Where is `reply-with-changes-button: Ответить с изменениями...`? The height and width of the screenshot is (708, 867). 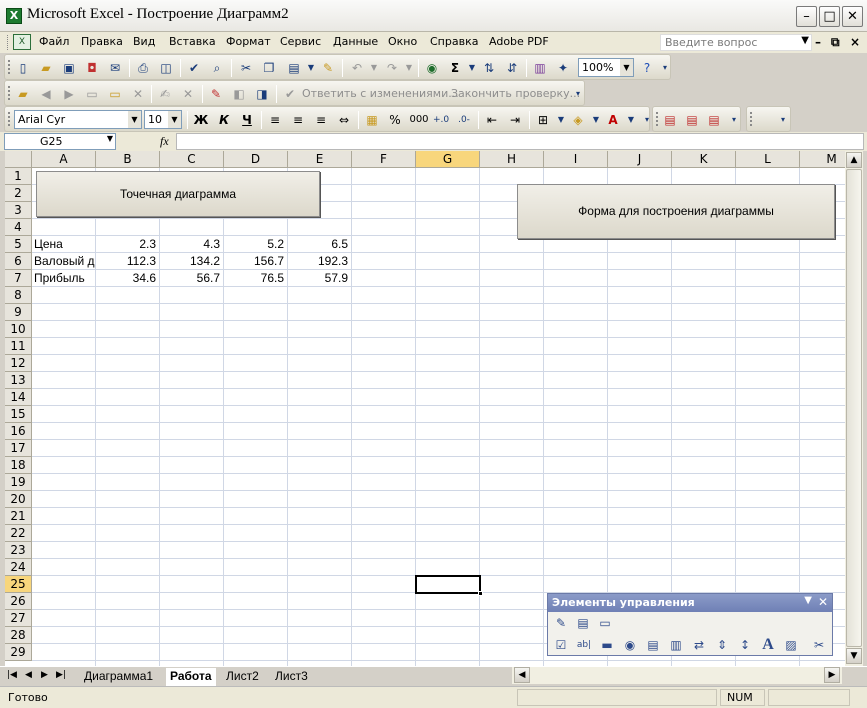 reply-with-changes-button: Ответить с изменениями... is located at coordinates (380, 93).